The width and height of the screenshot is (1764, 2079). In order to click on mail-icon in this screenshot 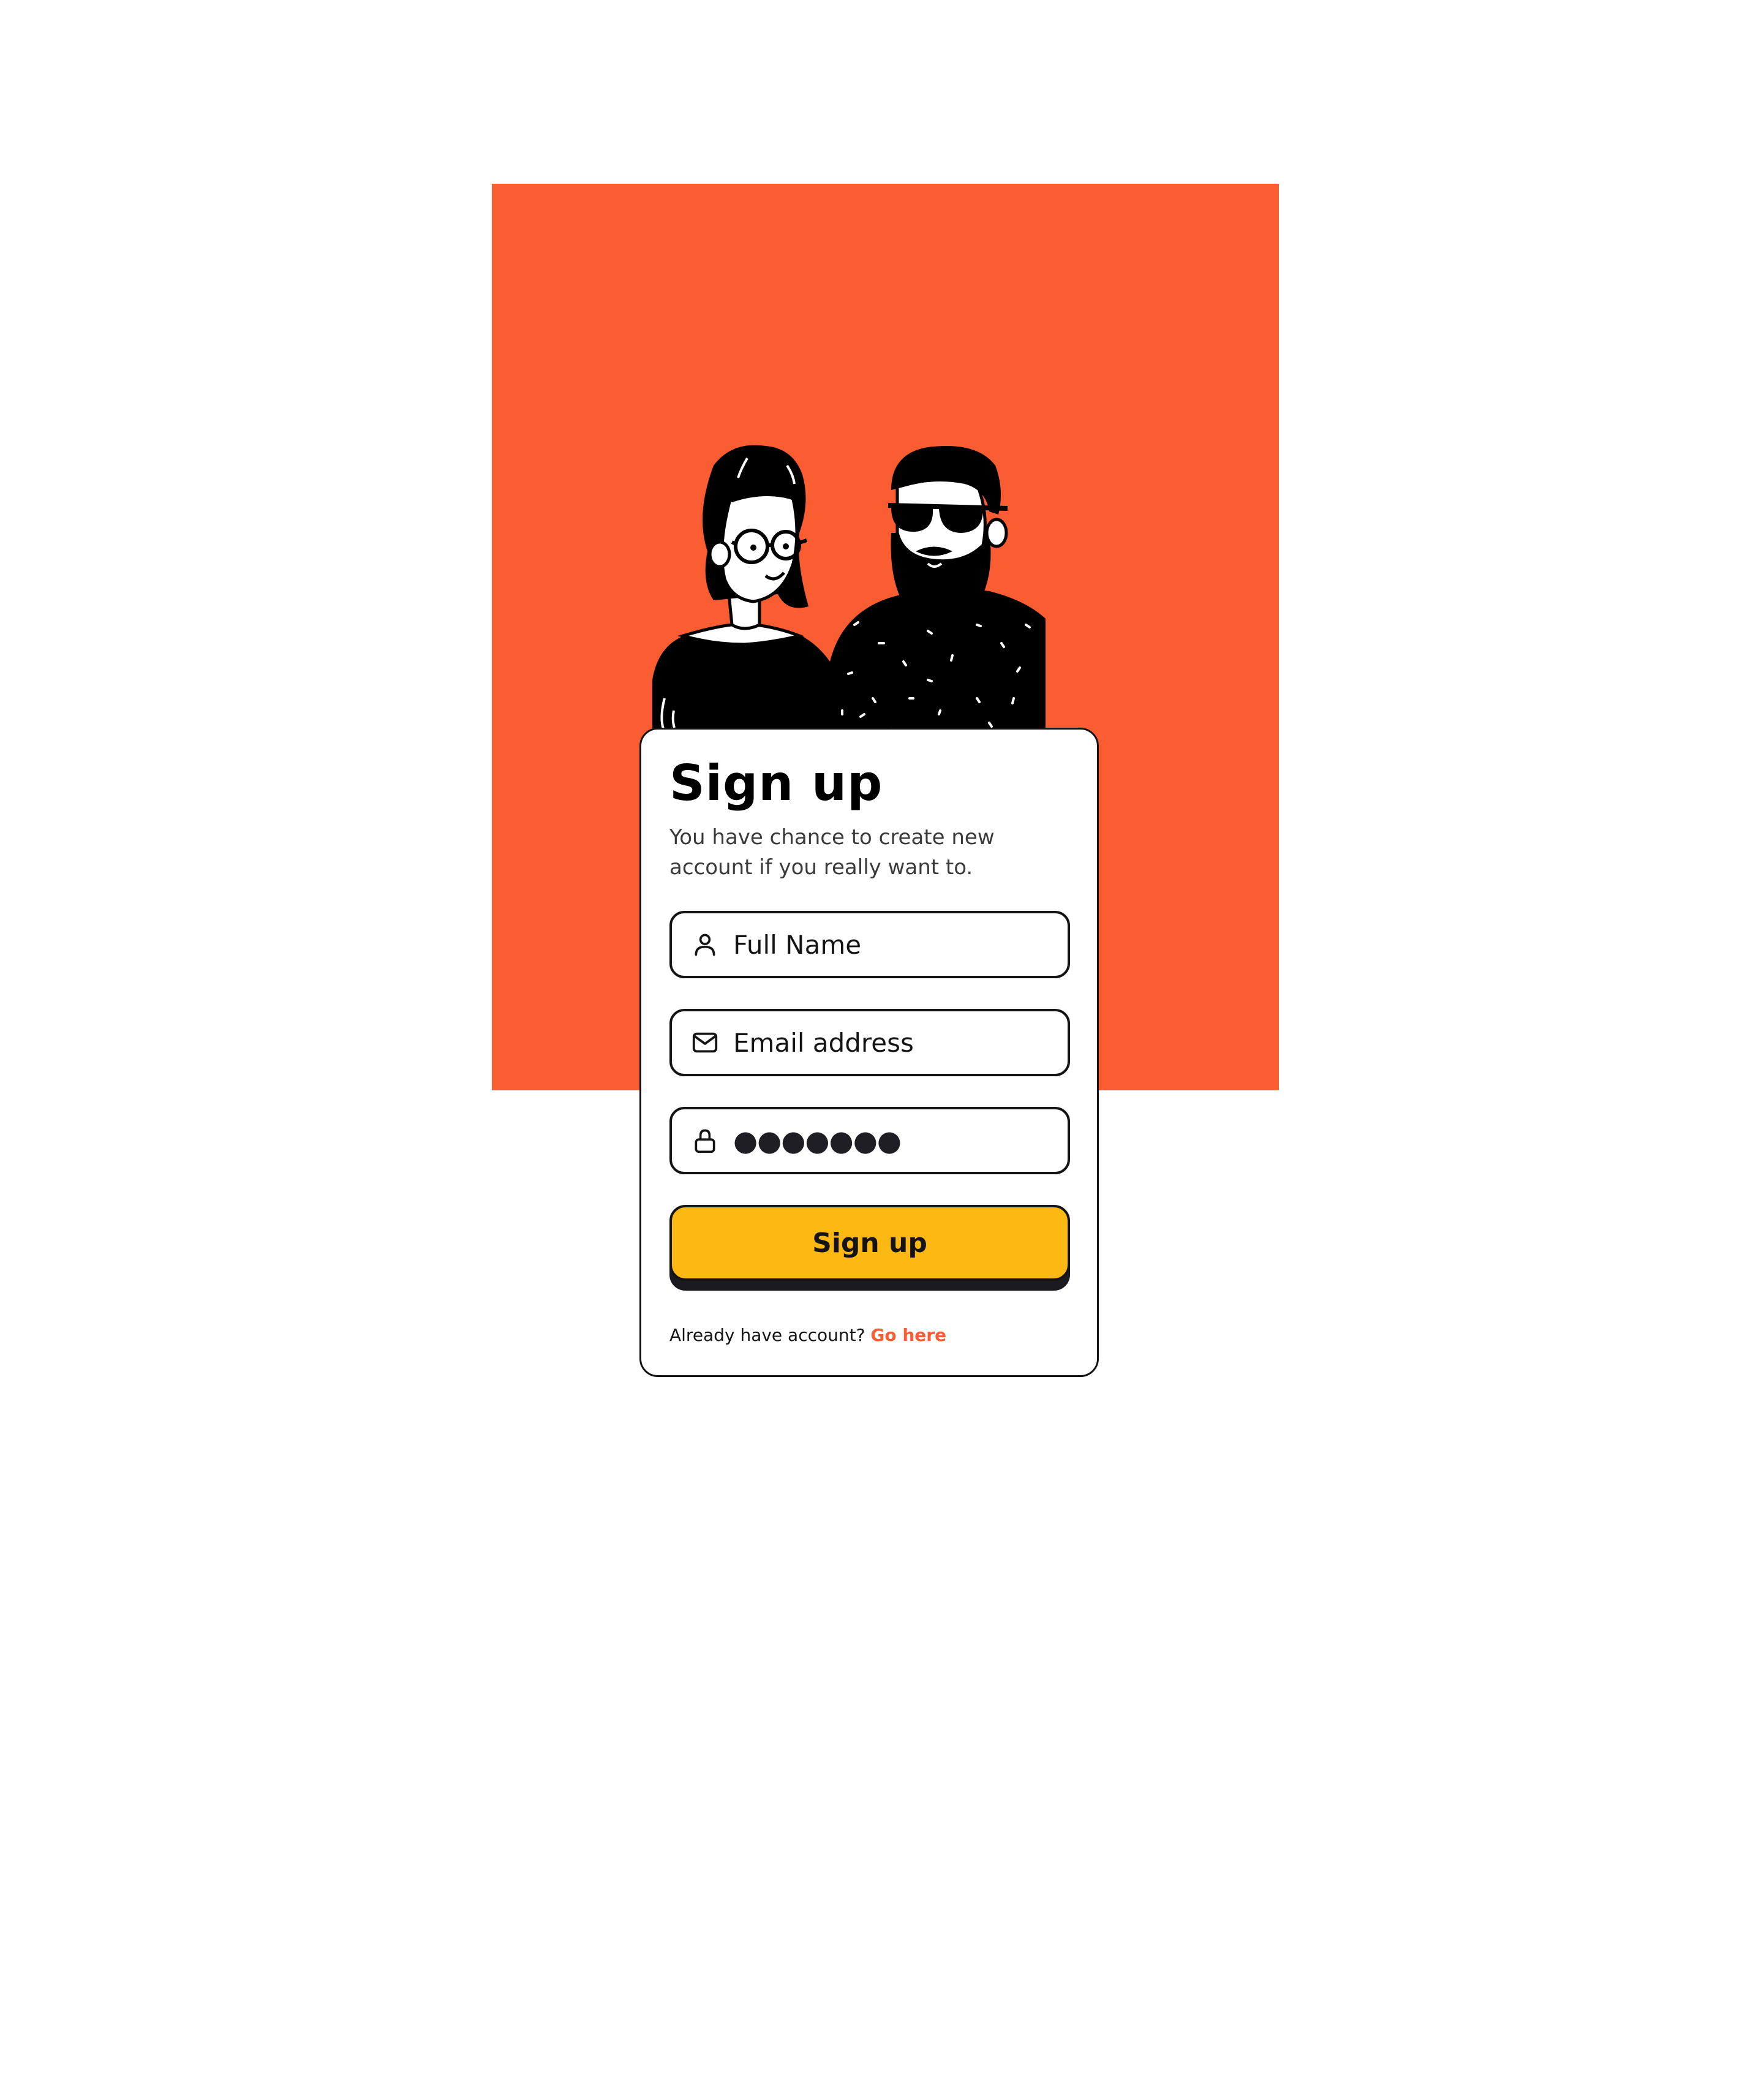, I will do `click(705, 1042)`.